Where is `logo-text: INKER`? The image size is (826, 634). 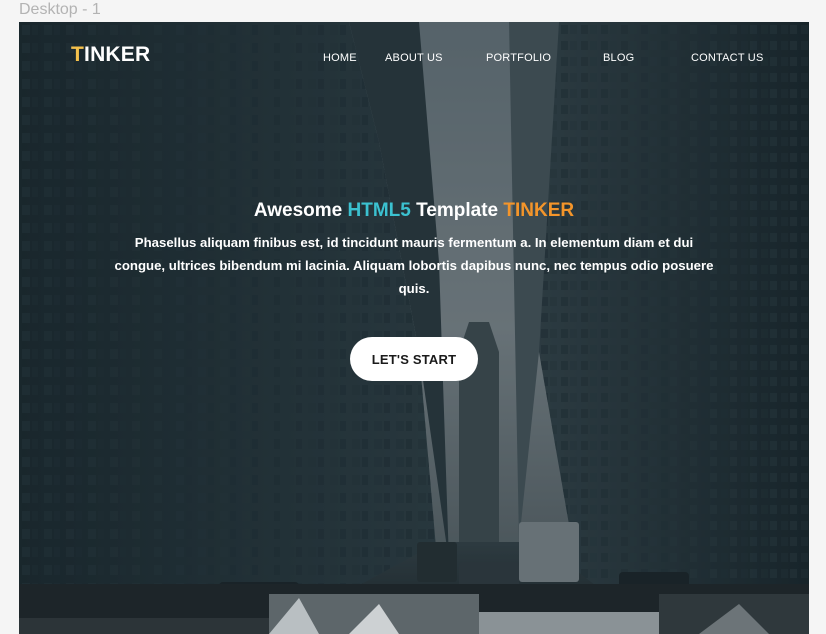
logo-text: INKER is located at coordinates (117, 54).